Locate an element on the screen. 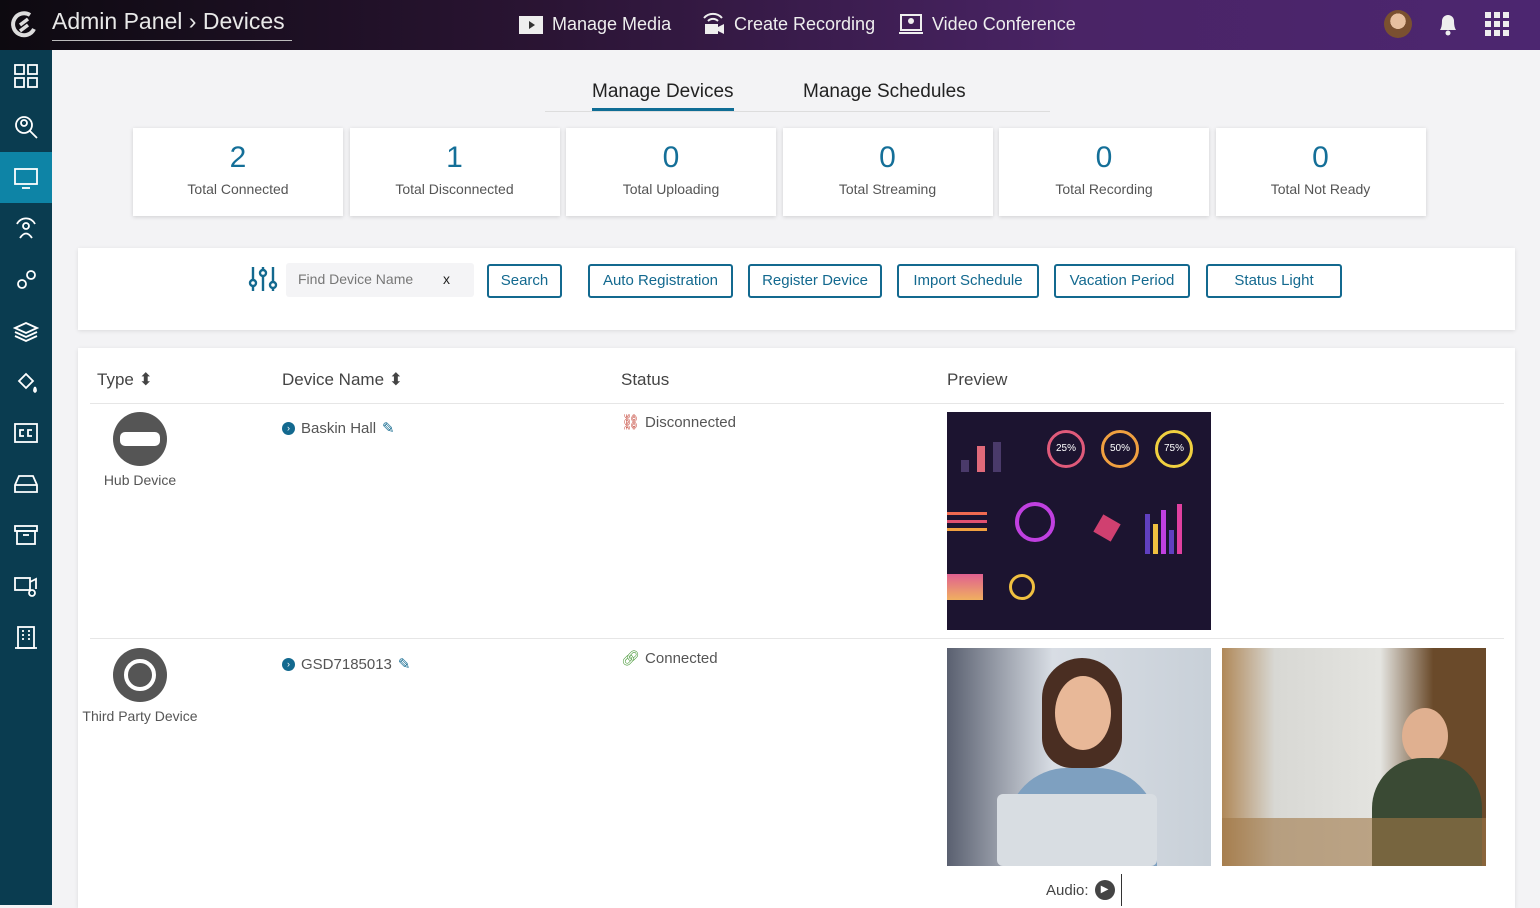  device-name-cell: › GSD7185013 ✎ is located at coordinates (346, 664).